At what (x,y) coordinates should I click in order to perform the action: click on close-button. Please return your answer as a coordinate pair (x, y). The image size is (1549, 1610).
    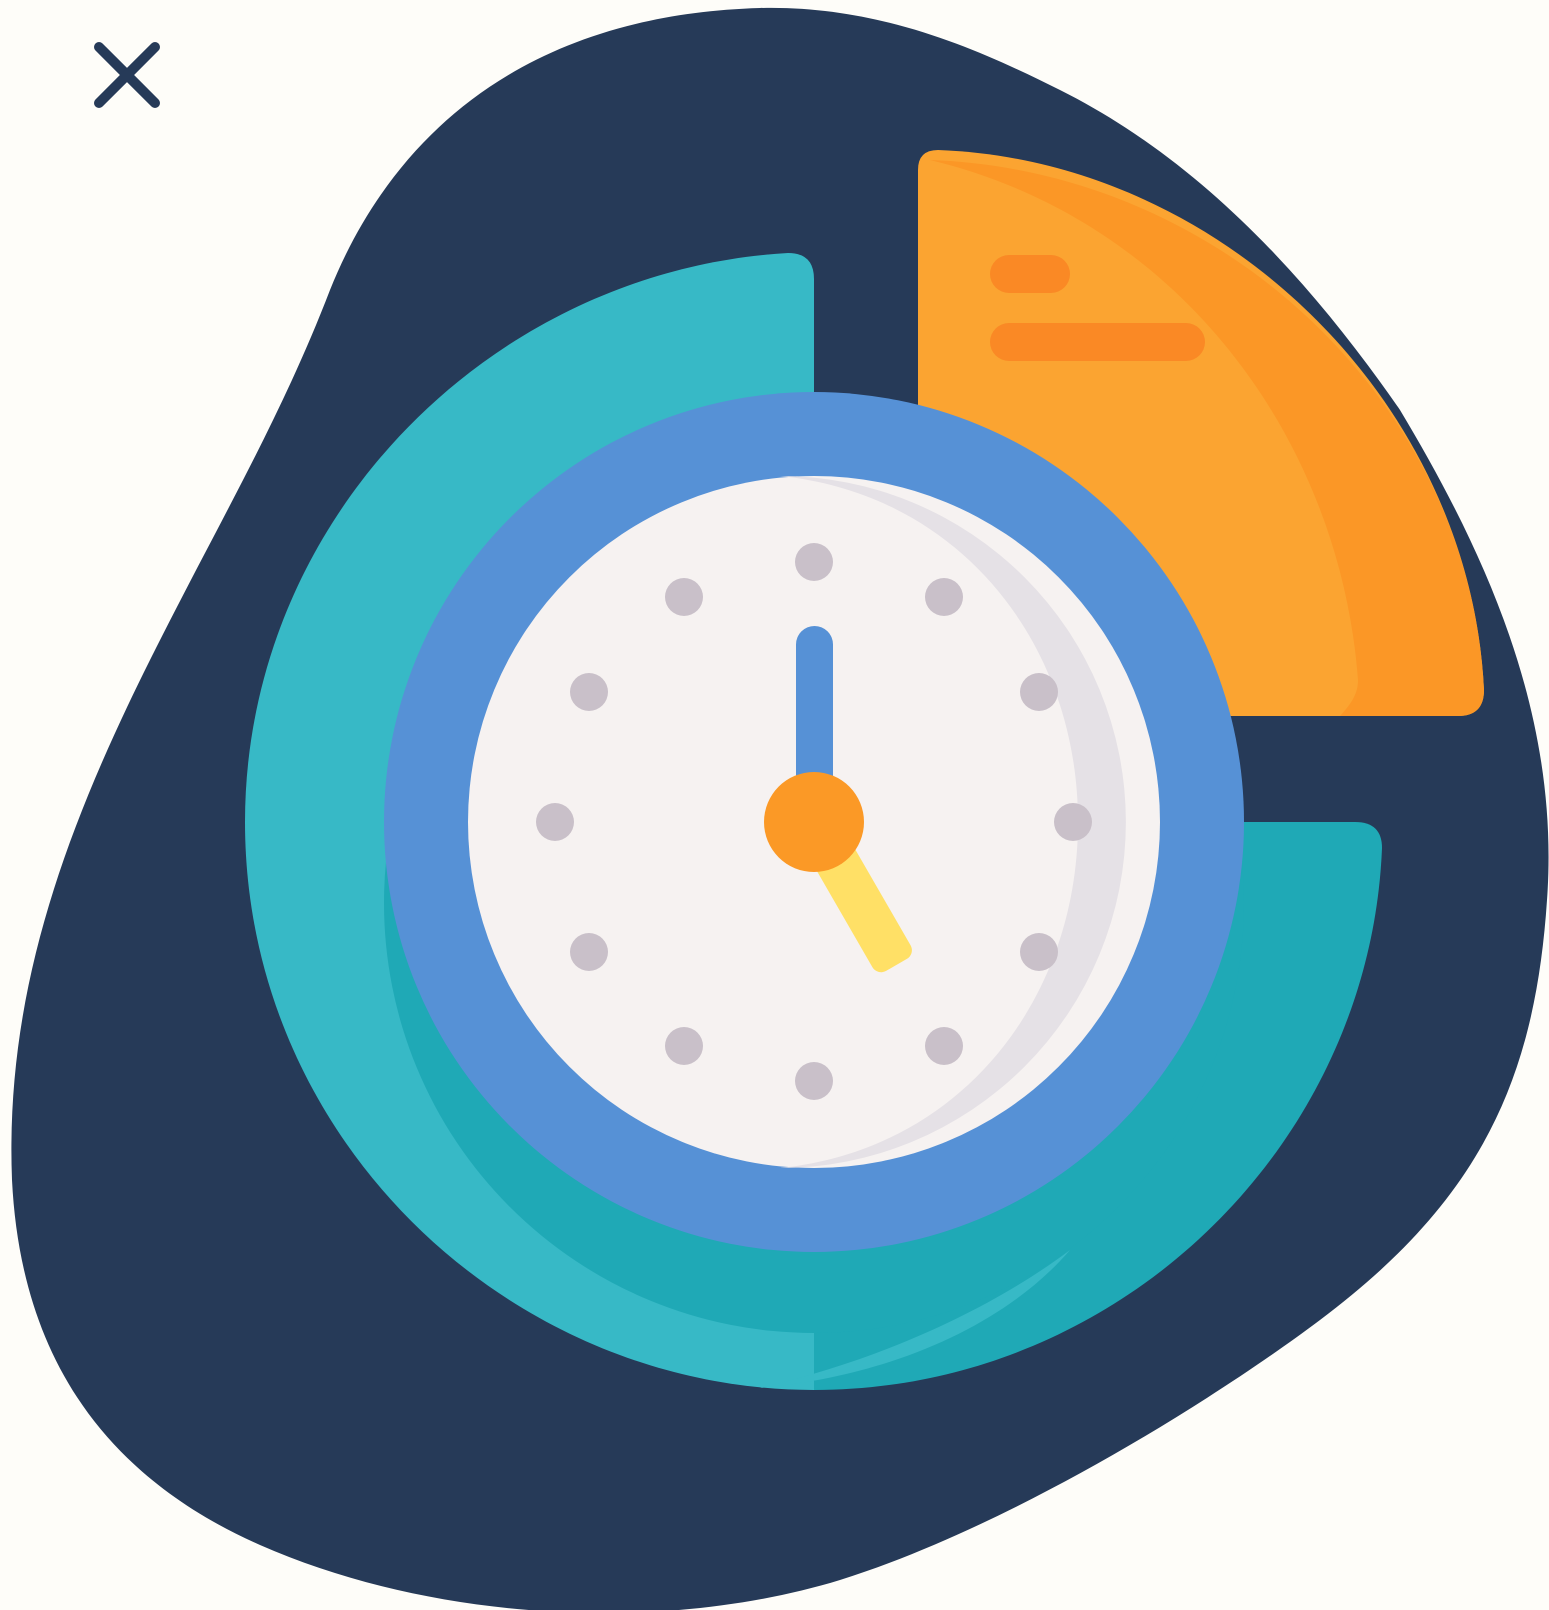
    Looking at the image, I should click on (126, 78).